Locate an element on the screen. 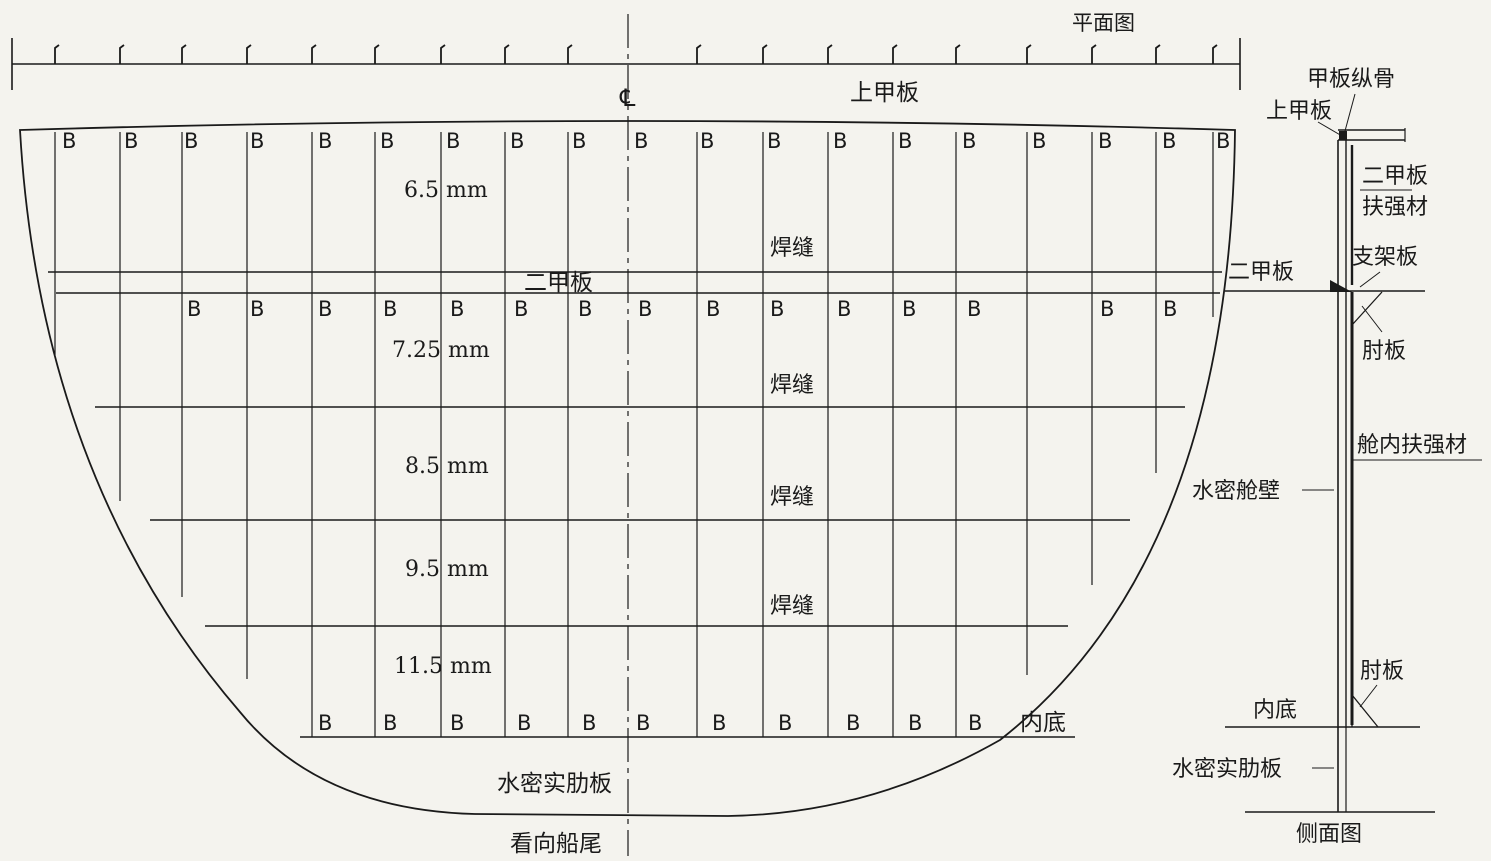 Image resolution: width=1491 pixels, height=861 pixels. view-aft-label: 看向船尾 is located at coordinates (556, 844).